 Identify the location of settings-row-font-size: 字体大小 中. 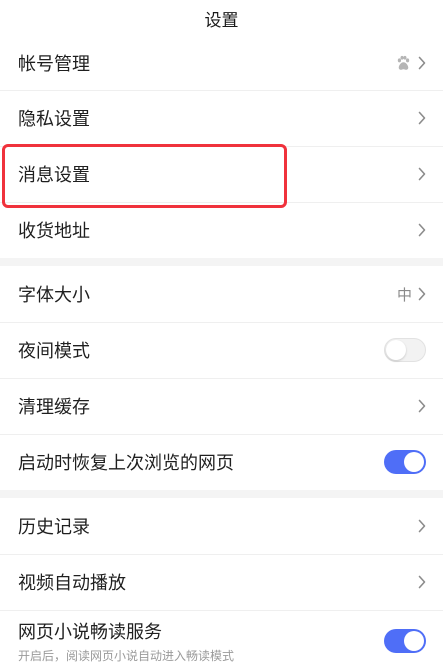
(221, 294).